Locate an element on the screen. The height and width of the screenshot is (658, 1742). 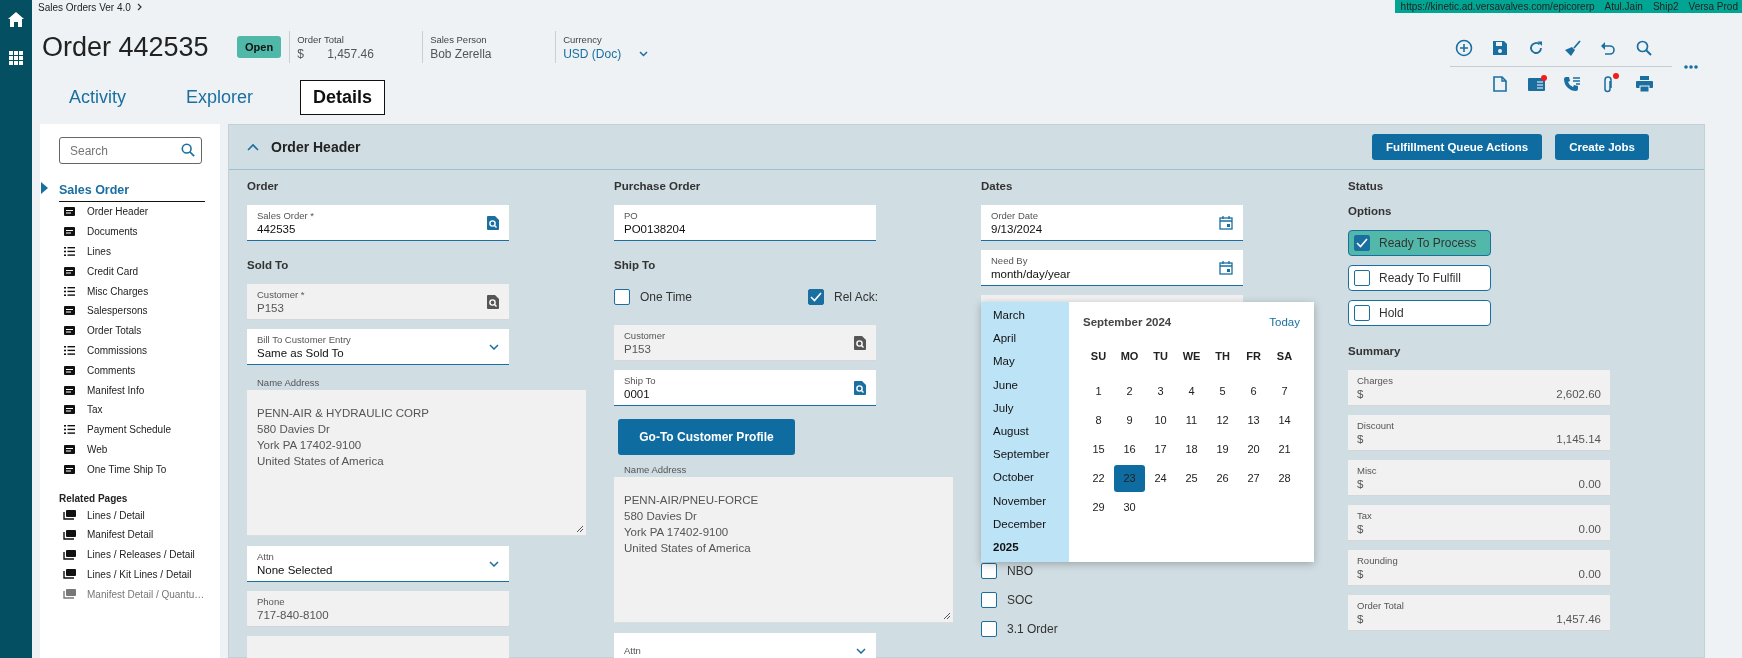
nav-item: Payment Schedule is located at coordinates (129, 430).